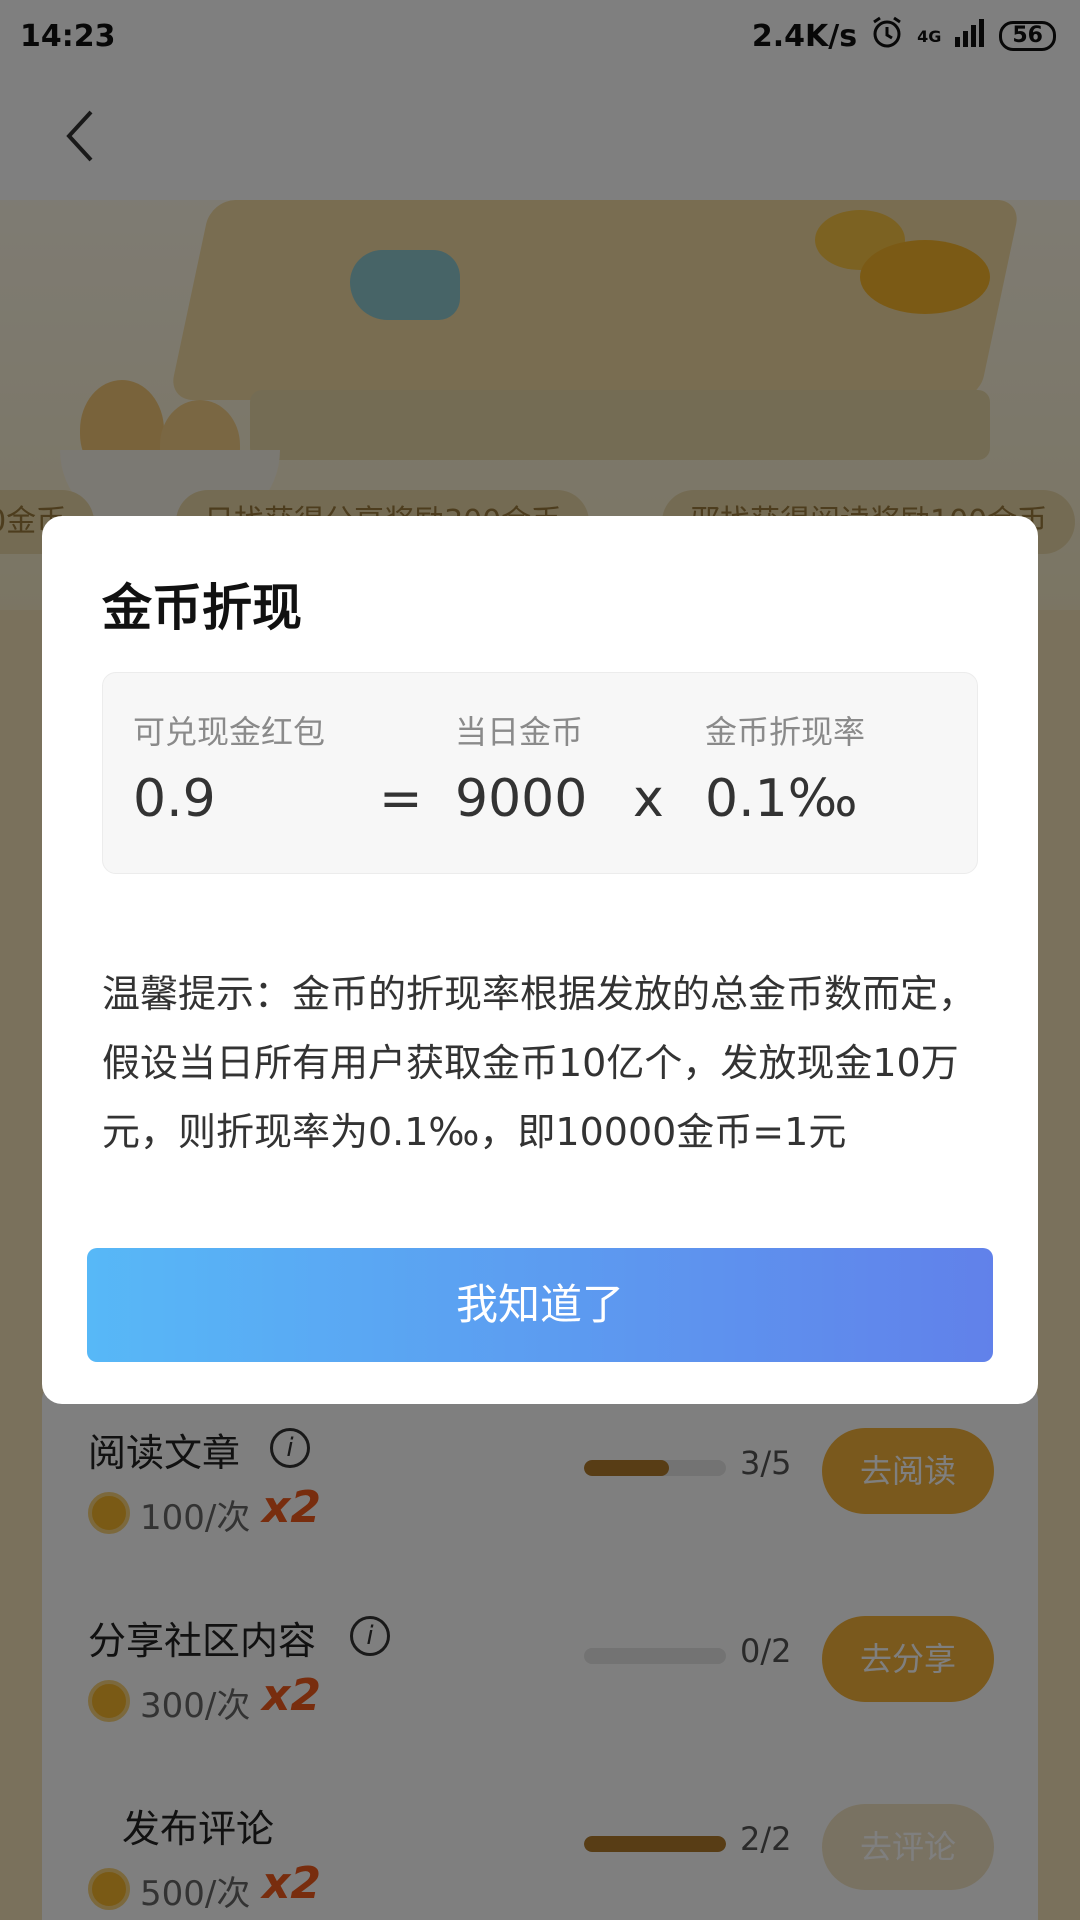 This screenshot has height=1920, width=1080. What do you see at coordinates (781, 799) in the screenshot?
I see `rate-value: 0.1‰` at bounding box center [781, 799].